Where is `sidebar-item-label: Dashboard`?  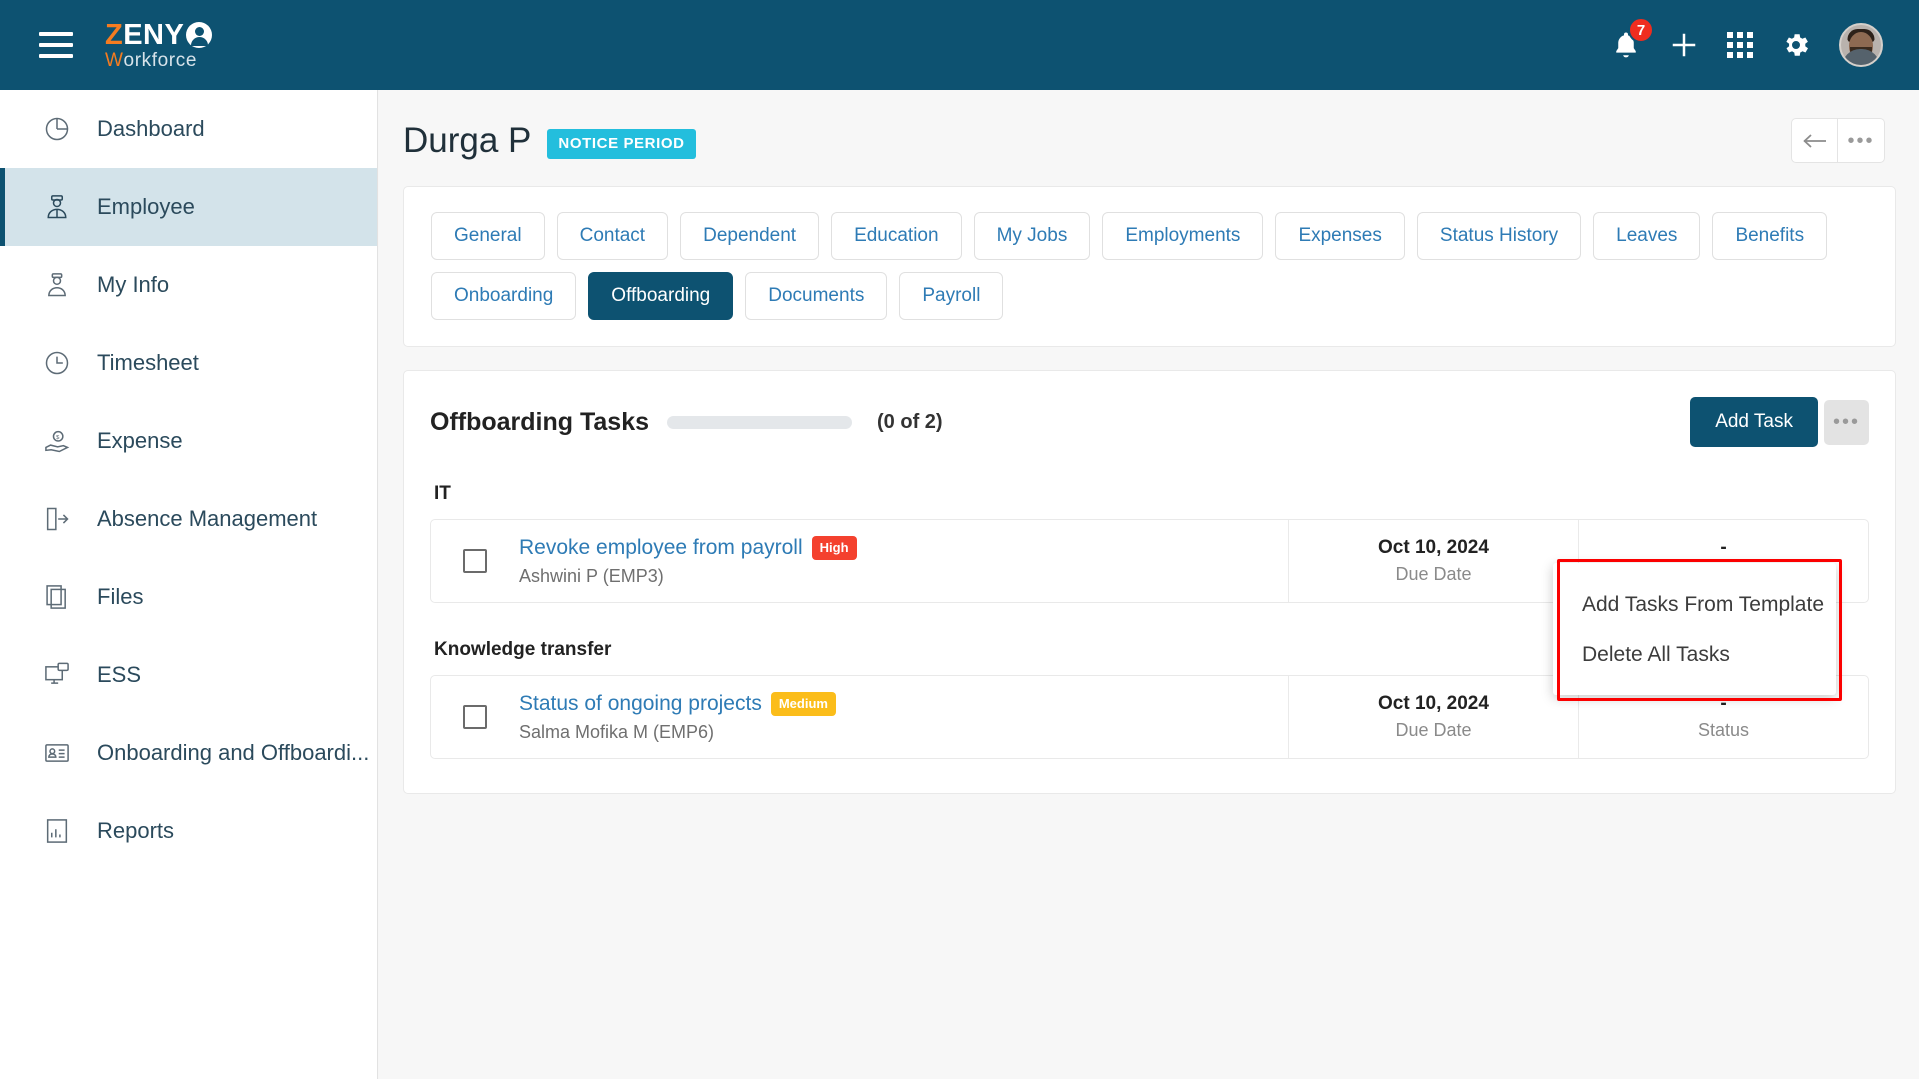
sidebar-item-label: Dashboard is located at coordinates (151, 128).